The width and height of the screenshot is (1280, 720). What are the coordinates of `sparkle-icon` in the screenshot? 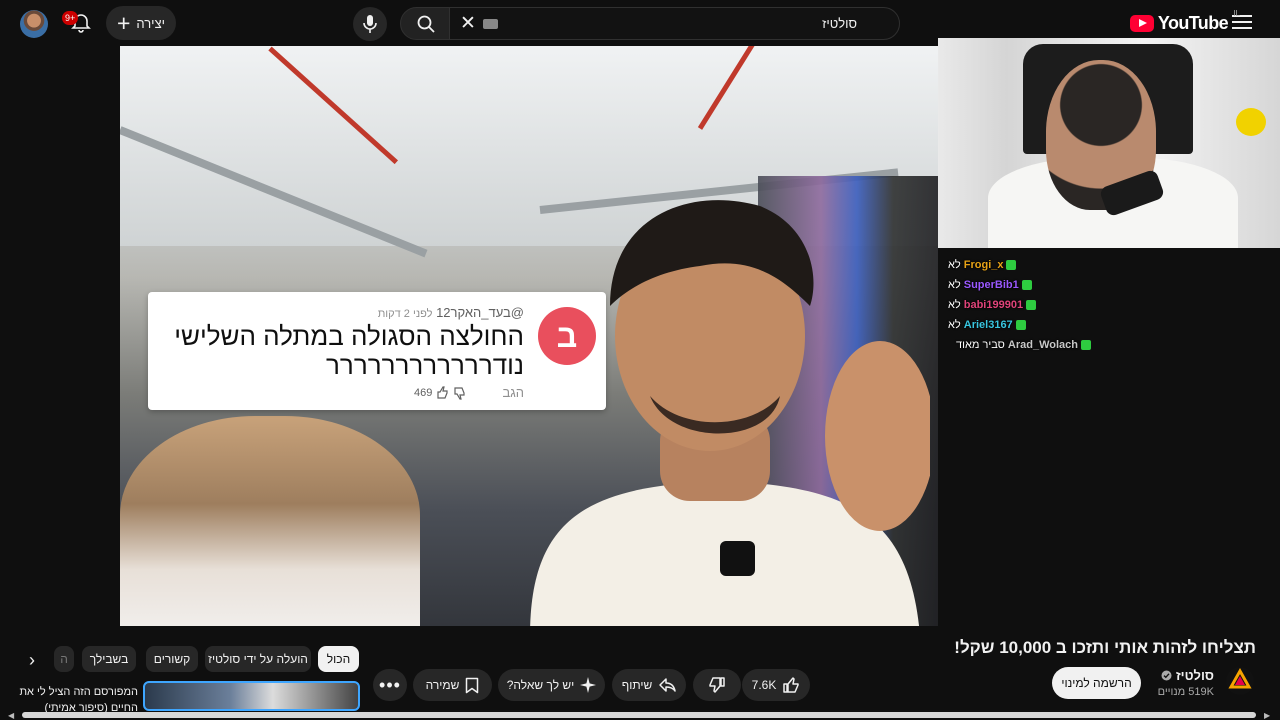 It's located at (588, 685).